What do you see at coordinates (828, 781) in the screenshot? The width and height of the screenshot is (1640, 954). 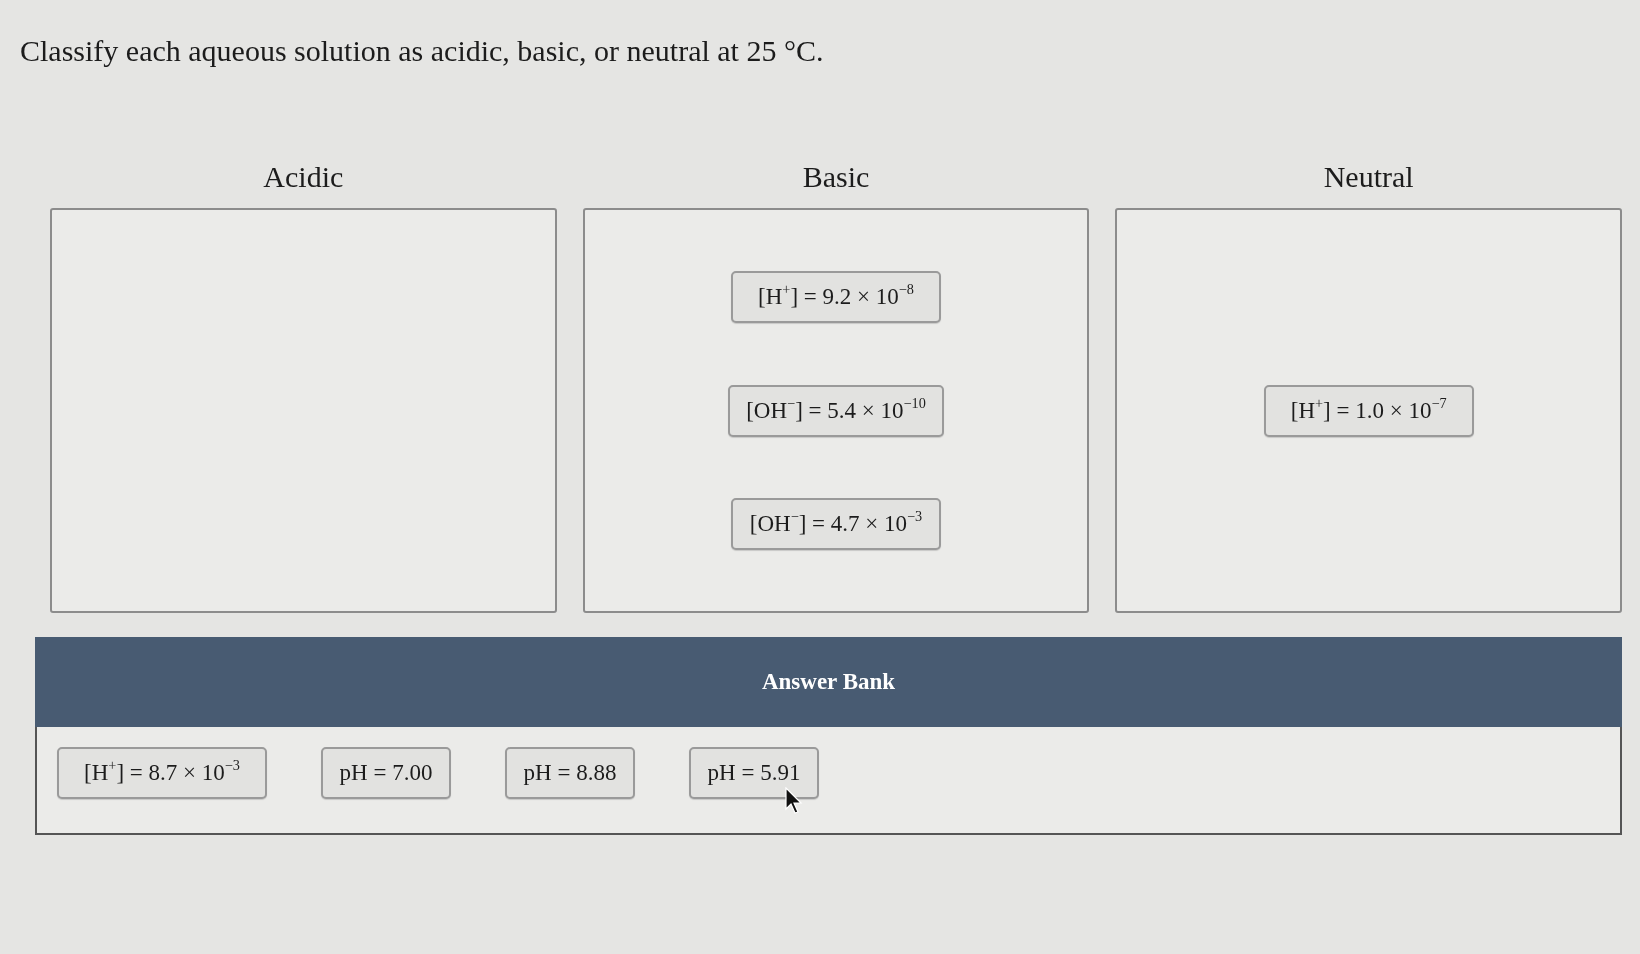 I see `answer-bank-area: [H$^{+}$] = 8.7 × 10$^{−3}$ pH = 7.00 pH = 8.88 pH = 5.91` at bounding box center [828, 781].